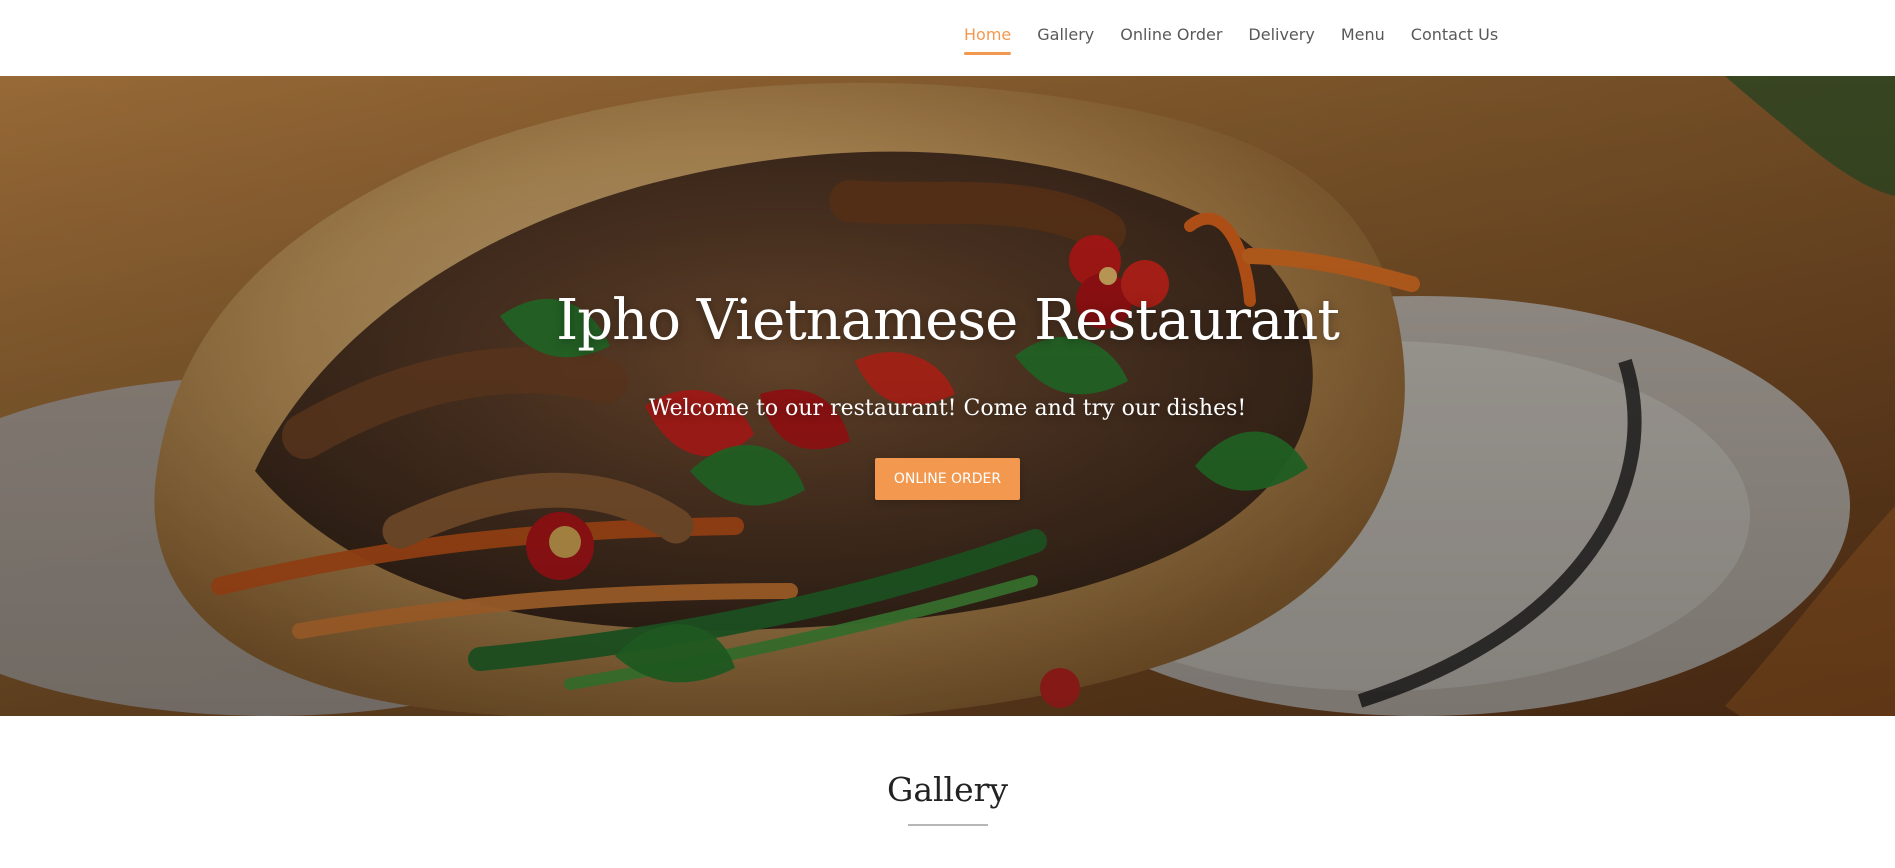 The image size is (1895, 868). I want to click on nav-delivery-link: Delivery, so click(1281, 25).